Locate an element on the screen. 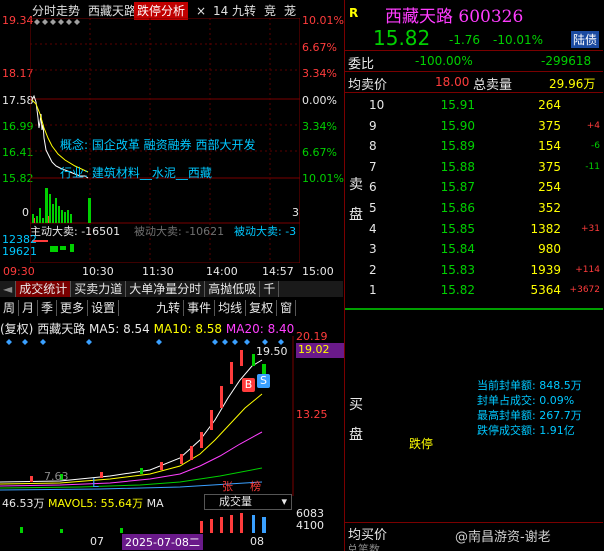 The image size is (604, 551). ask-row: 8 15.89 154 -6 is located at coordinates (474, 146).